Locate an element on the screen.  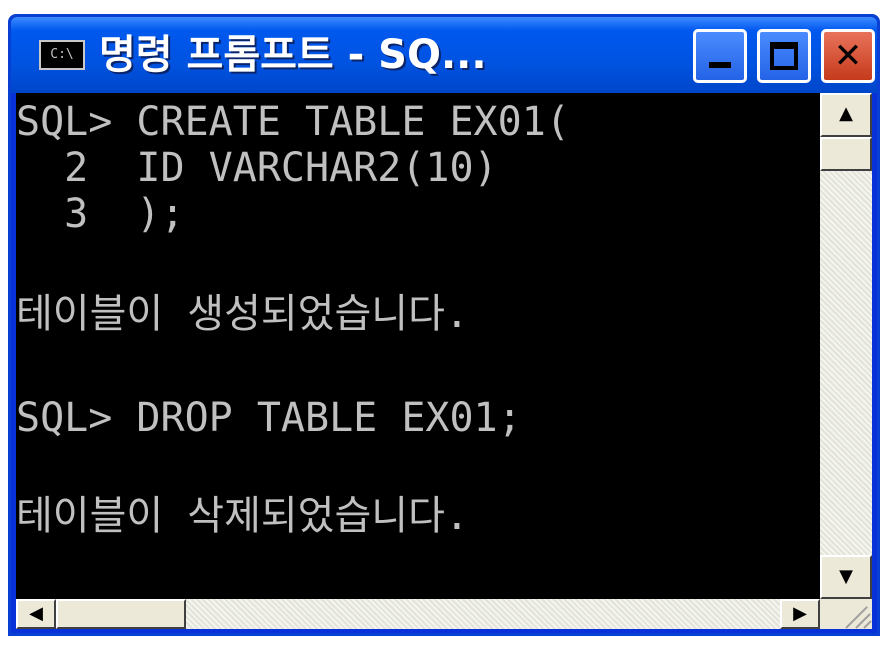
scroll-left-button: ◀ is located at coordinates (36, 614).